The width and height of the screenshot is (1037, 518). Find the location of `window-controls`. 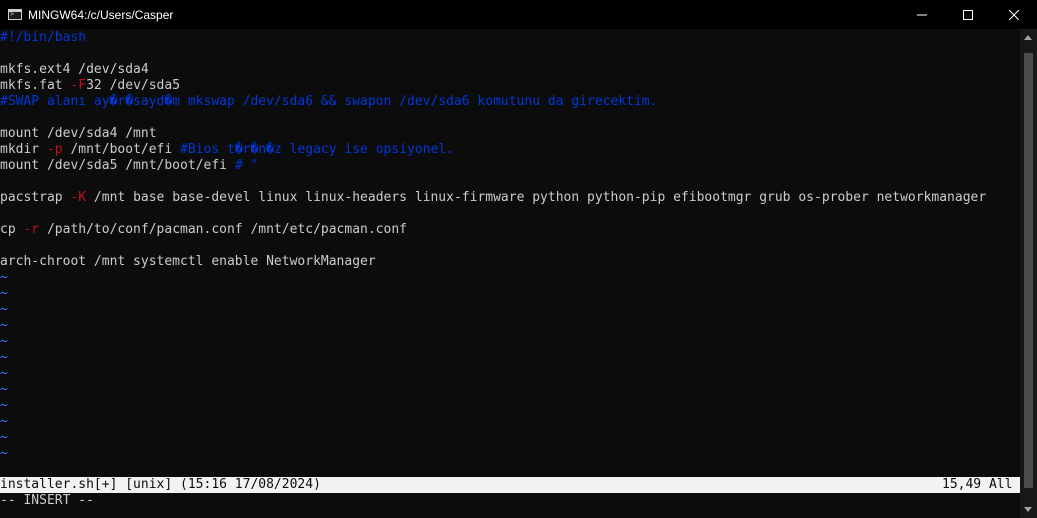

window-controls is located at coordinates (968, 14).